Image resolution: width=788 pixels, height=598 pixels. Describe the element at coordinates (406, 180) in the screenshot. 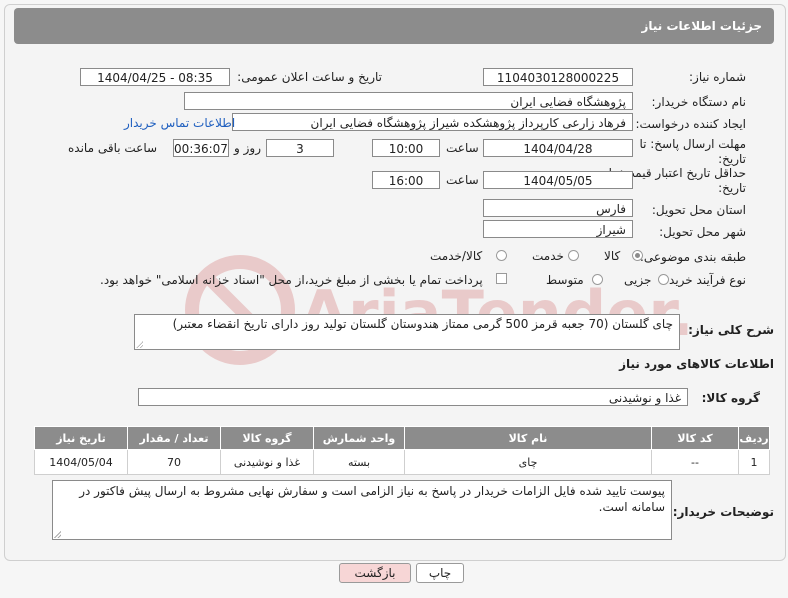

I see `price-validity-time-field: 16:00` at that location.